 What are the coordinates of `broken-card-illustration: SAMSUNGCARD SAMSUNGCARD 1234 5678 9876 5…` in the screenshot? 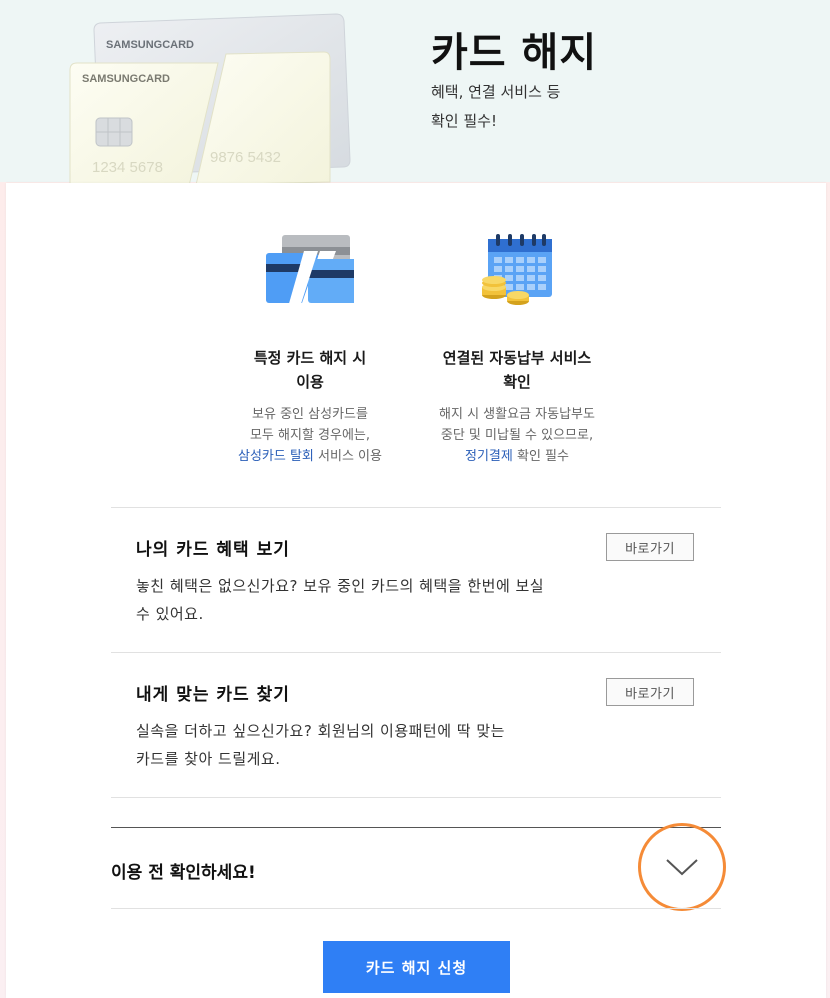 It's located at (210, 98).